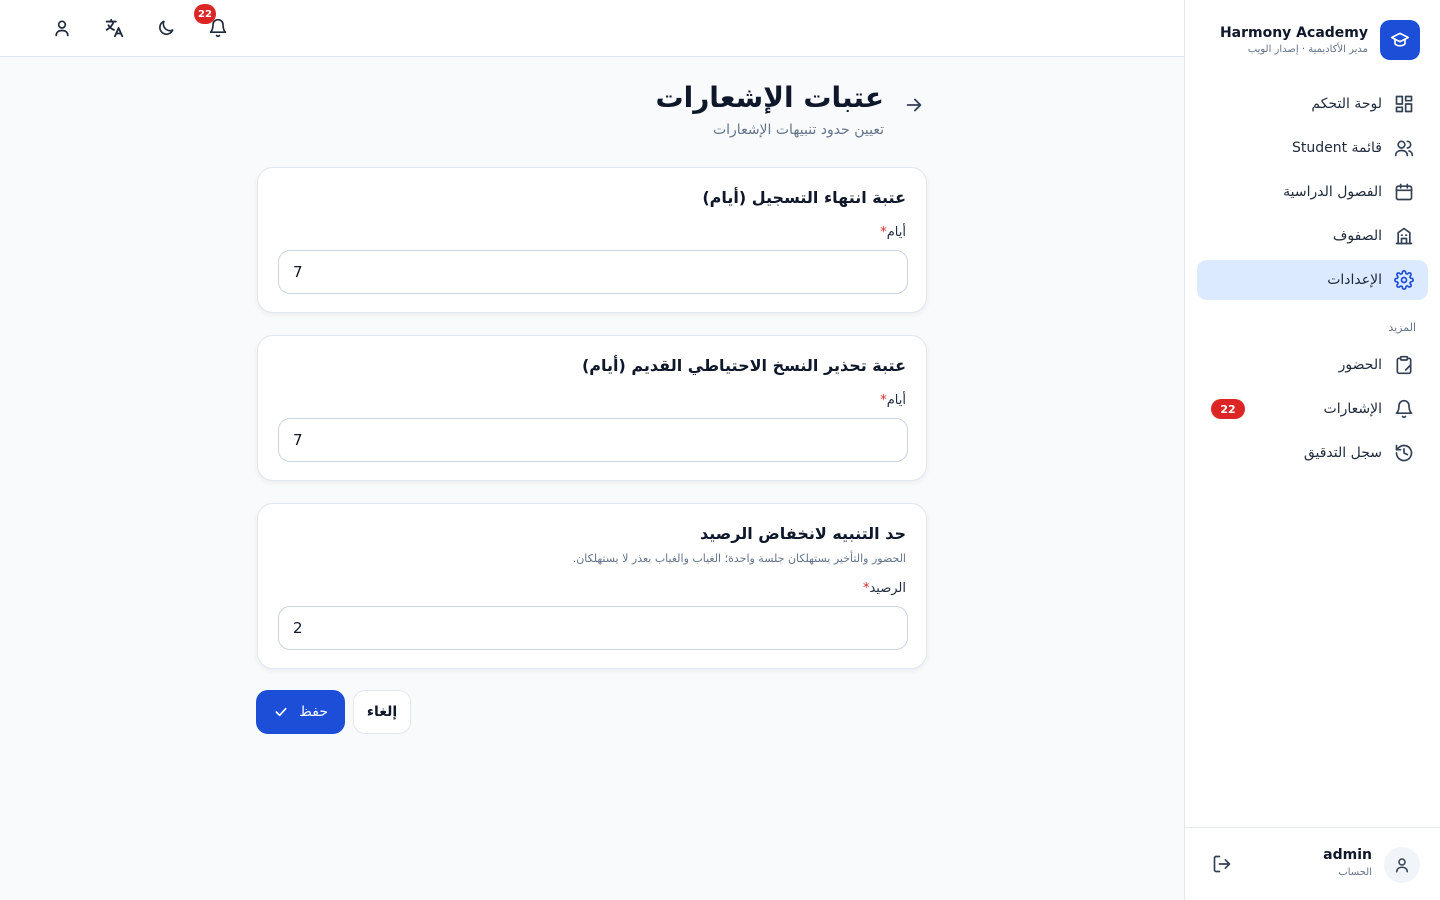 This screenshot has width=1440, height=900. I want to click on sidebar-item-label: قائمة Student, so click(1336, 148).